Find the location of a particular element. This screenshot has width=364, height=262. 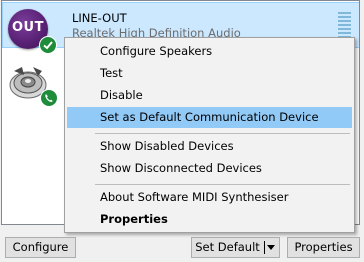

menu-item-disable: Disable is located at coordinates (209, 95).